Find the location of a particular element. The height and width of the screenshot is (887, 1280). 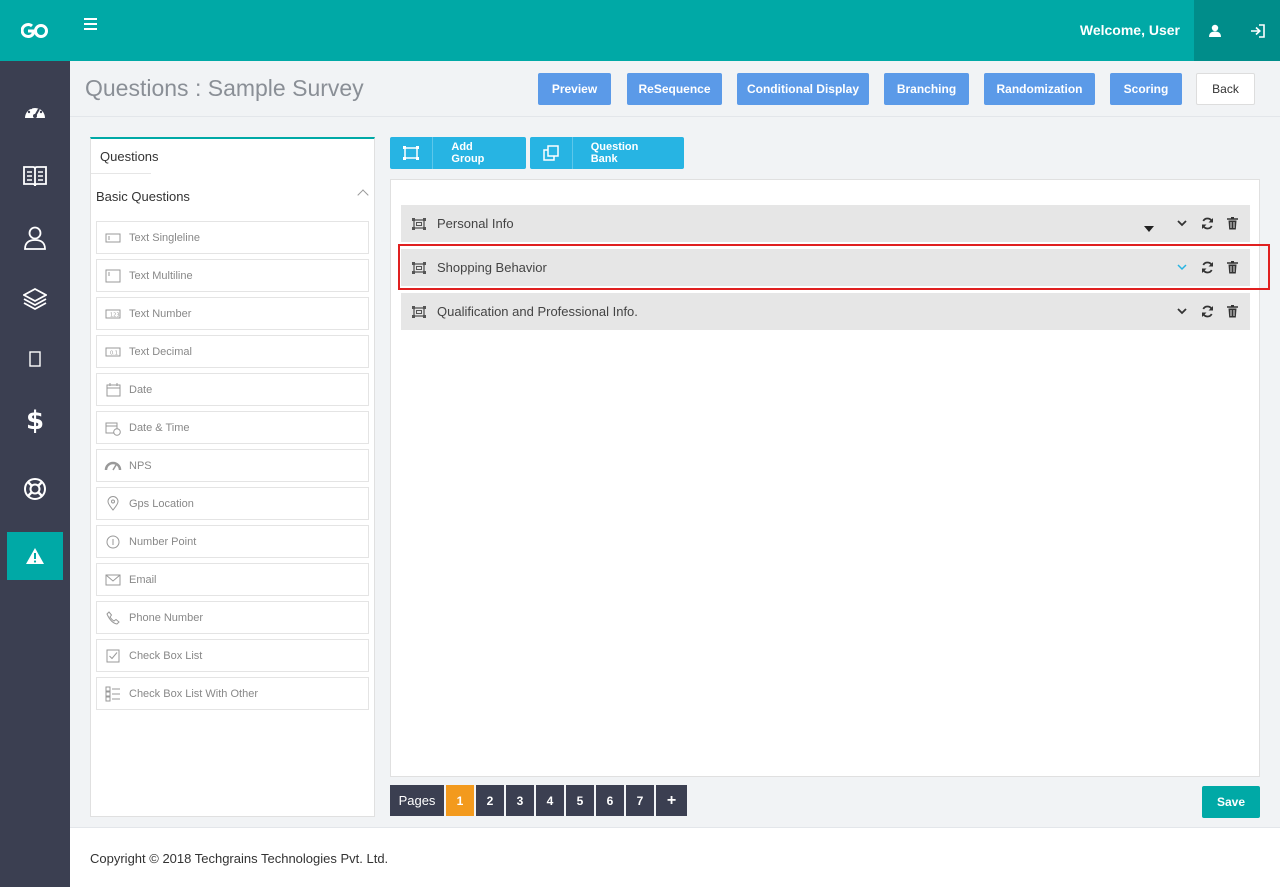

svg-text: 0.1 is located at coordinates (114, 353).